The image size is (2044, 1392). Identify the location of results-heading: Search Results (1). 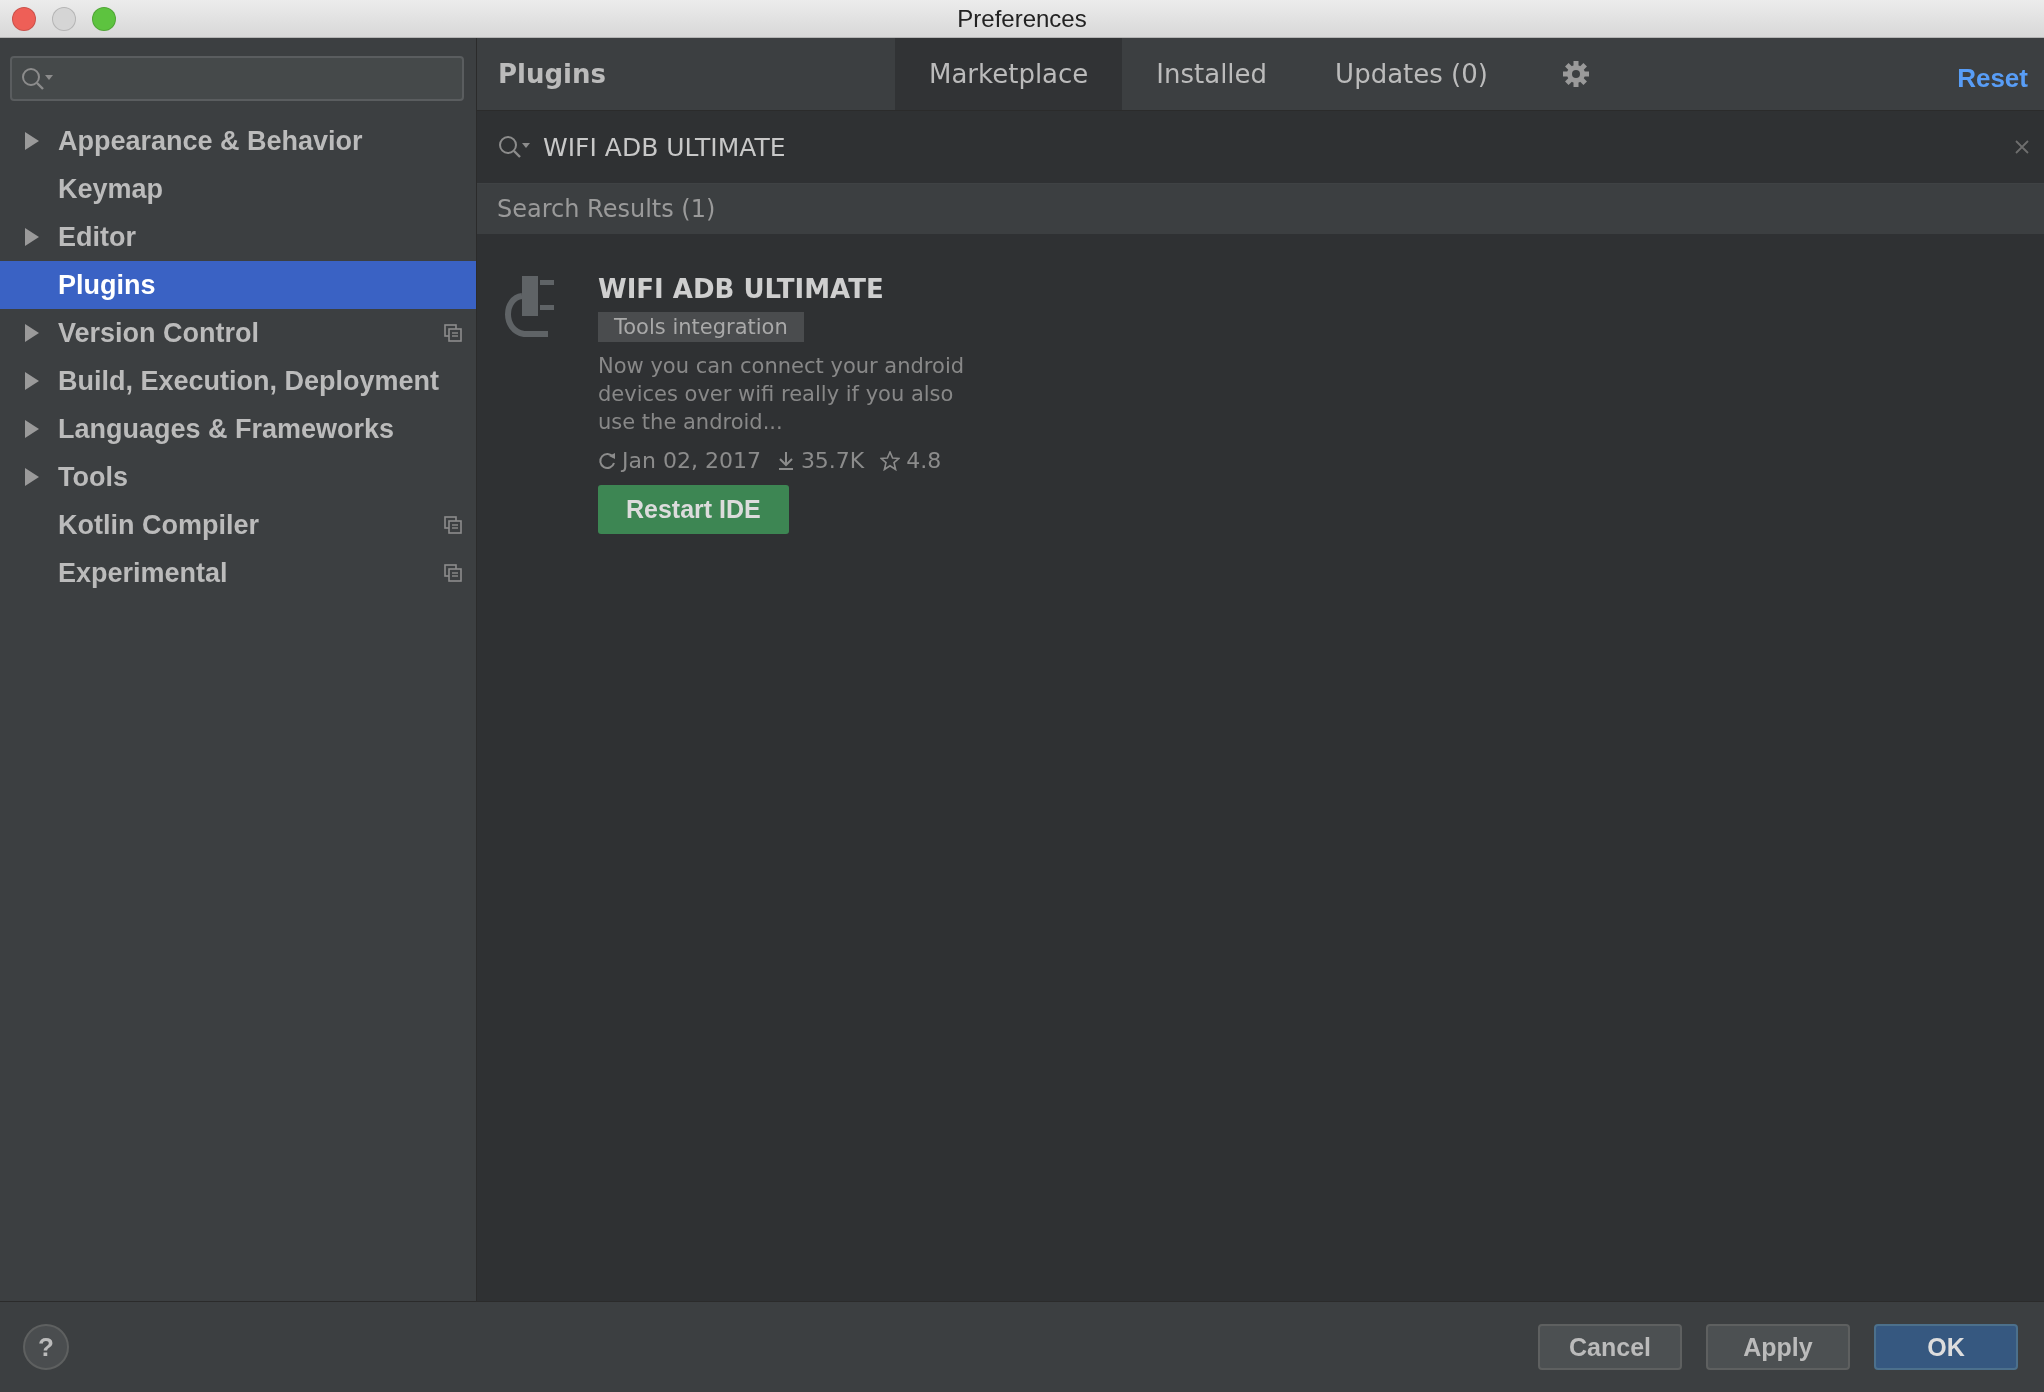
(606, 209).